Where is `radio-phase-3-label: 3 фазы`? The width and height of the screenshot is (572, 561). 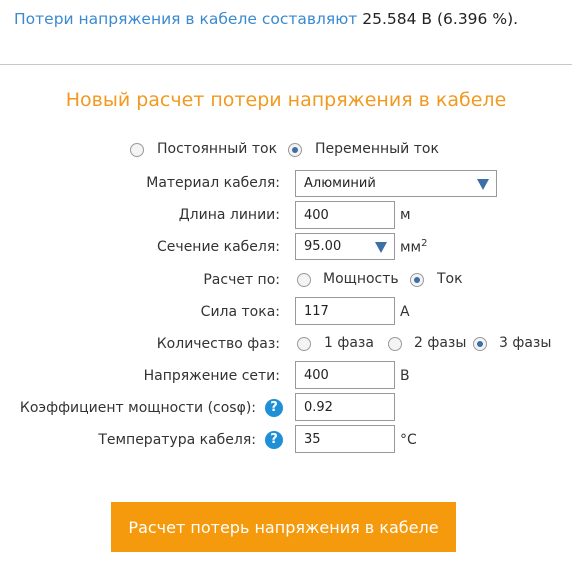
radio-phase-3-label: 3 фазы is located at coordinates (525, 343).